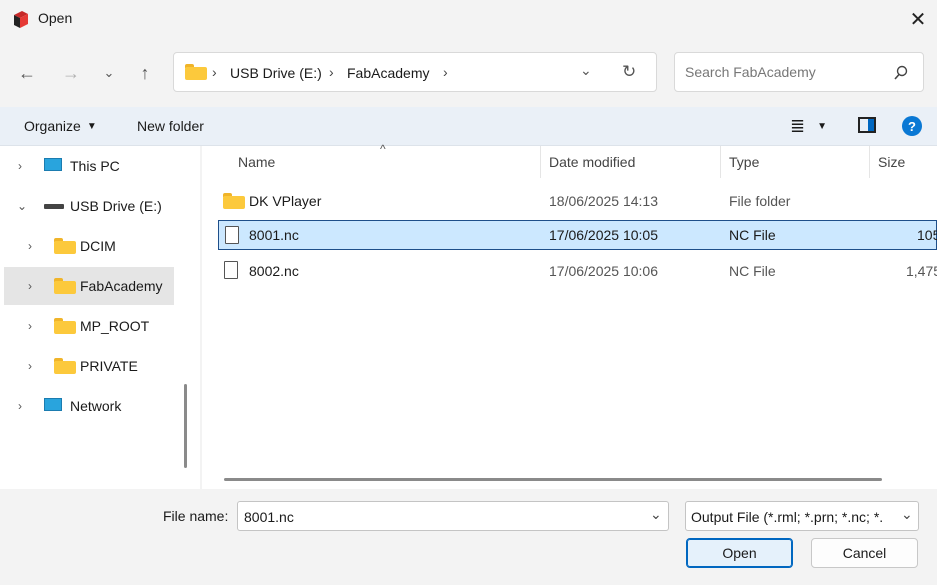 This screenshot has width=937, height=585. What do you see at coordinates (274, 271) in the screenshot?
I see `file-name: 8002.nc` at bounding box center [274, 271].